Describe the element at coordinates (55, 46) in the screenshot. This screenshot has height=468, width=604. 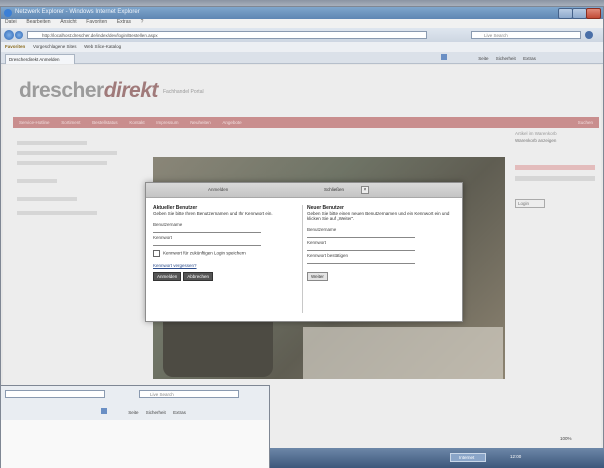
I see `fav-item-suggested: Vorgeschlagene Sites` at that location.